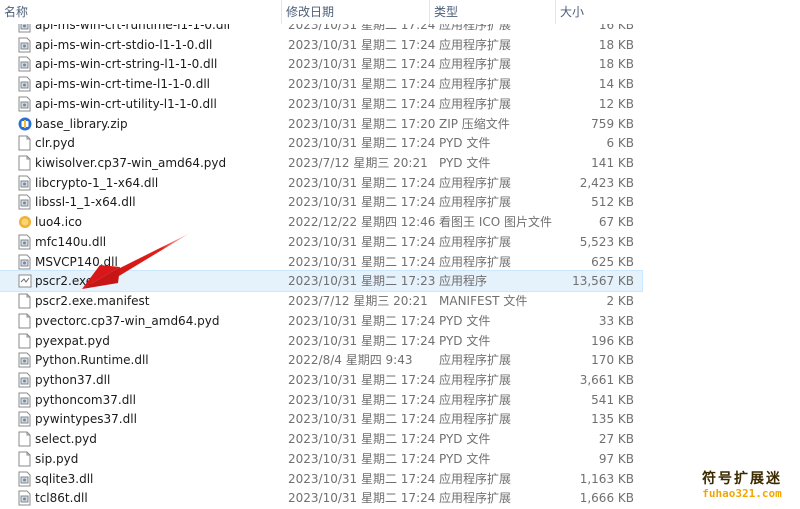  Describe the element at coordinates (64, 478) in the screenshot. I see `file-name: sqlite3.dll` at that location.